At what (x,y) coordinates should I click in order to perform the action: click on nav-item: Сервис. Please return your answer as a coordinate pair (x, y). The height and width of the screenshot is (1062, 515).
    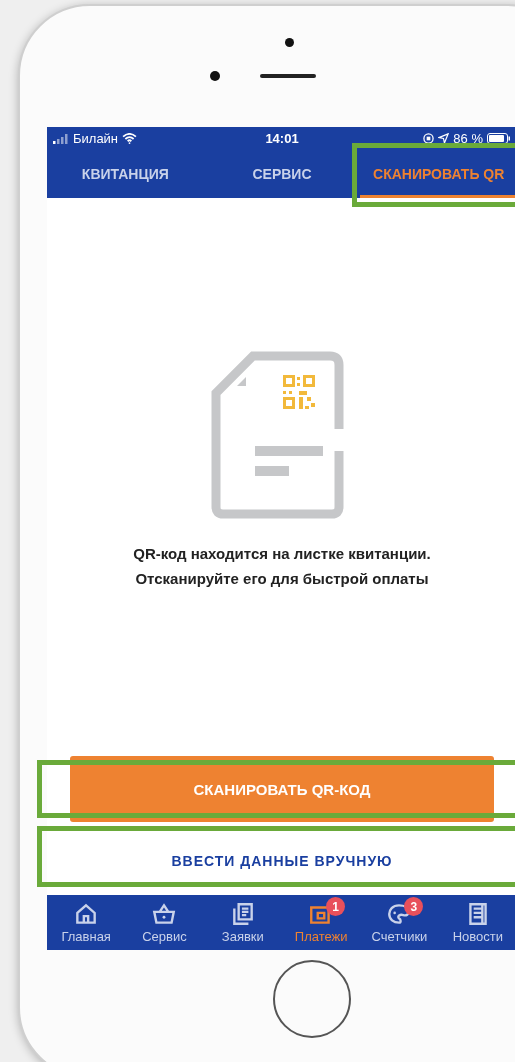
    Looking at the image, I should click on (164, 922).